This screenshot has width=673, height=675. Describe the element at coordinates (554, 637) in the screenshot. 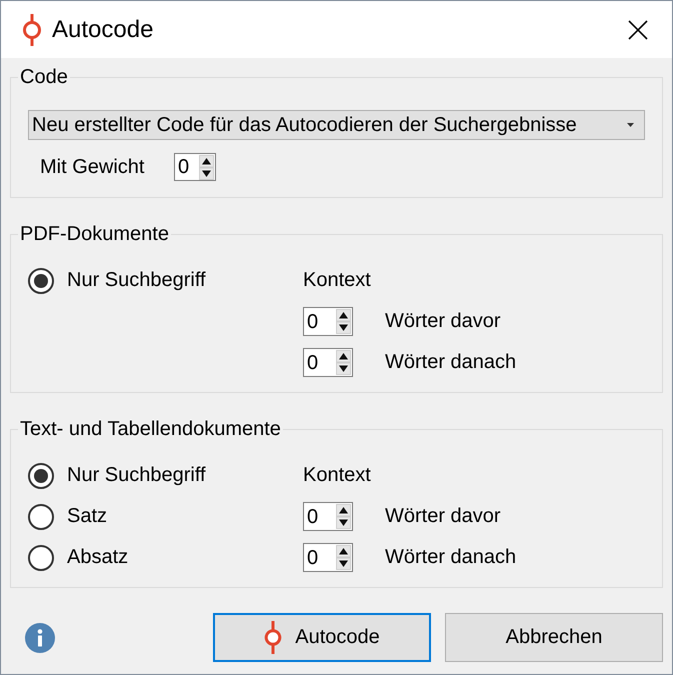

I see `dialog-button: Abbrechen` at that location.